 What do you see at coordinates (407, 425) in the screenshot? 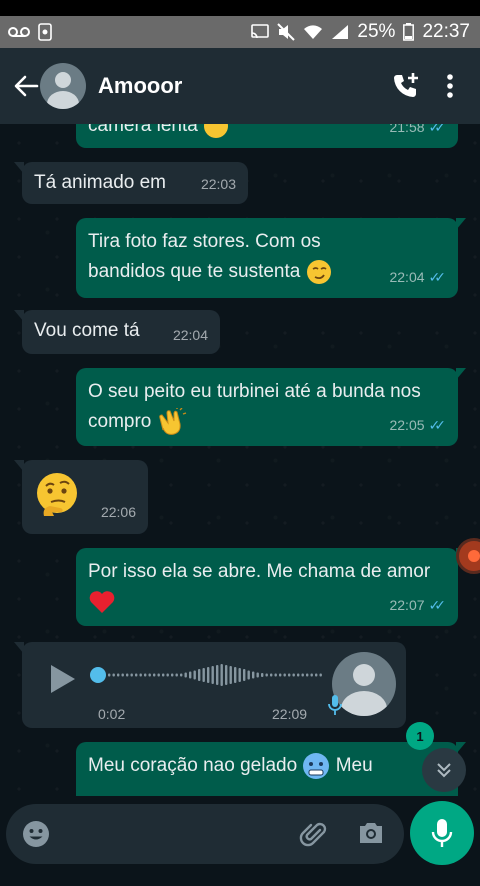
I see `message-time: 22:05` at bounding box center [407, 425].